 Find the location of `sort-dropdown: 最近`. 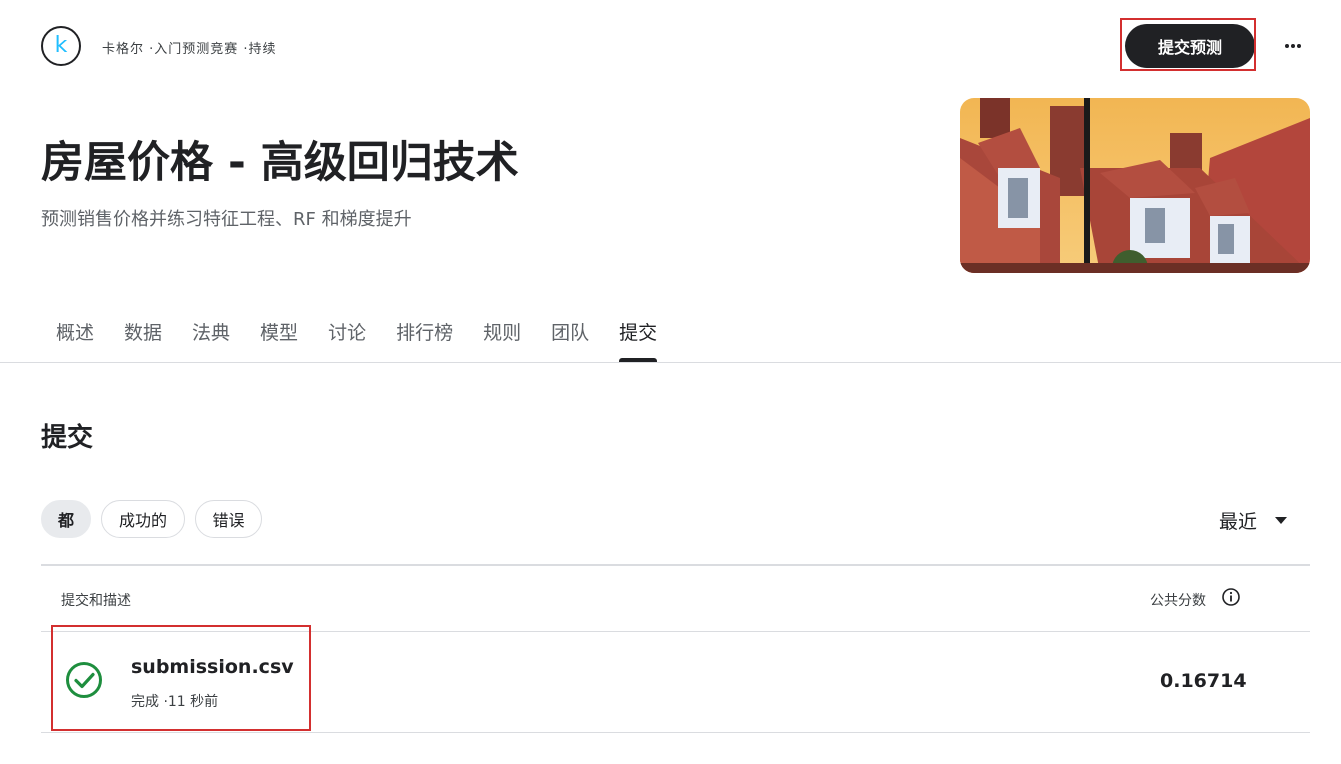

sort-dropdown: 最近 is located at coordinates (1253, 520).